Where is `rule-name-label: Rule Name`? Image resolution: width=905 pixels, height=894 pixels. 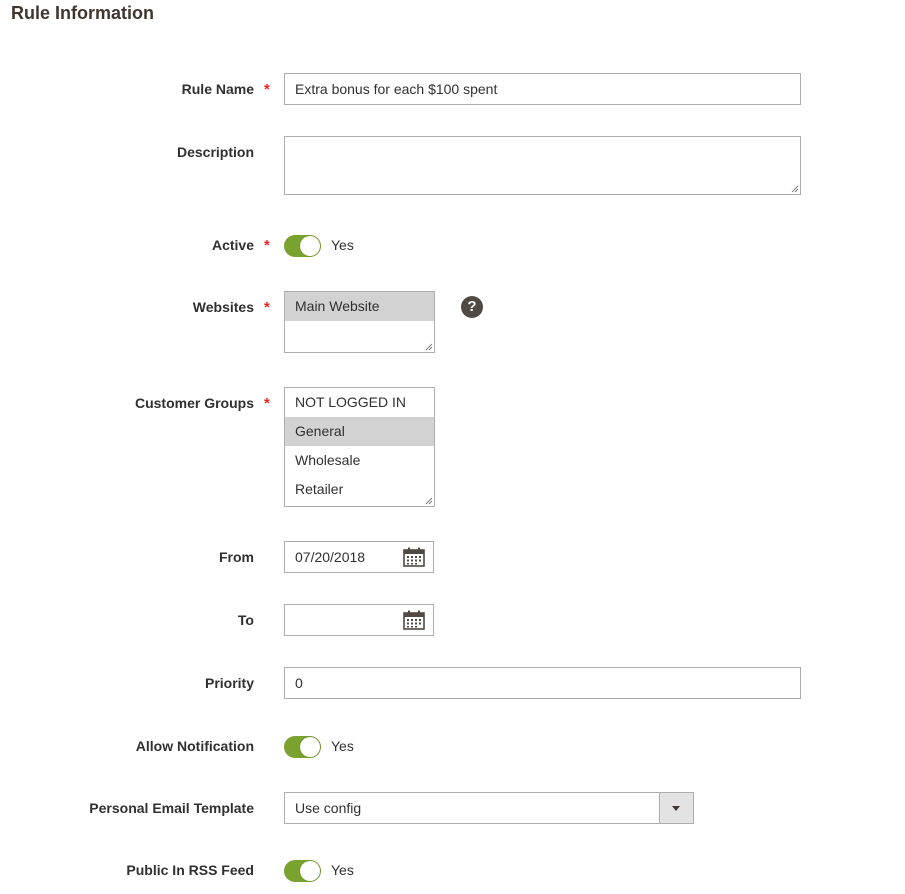
rule-name-label: Rule Name is located at coordinates (217, 89).